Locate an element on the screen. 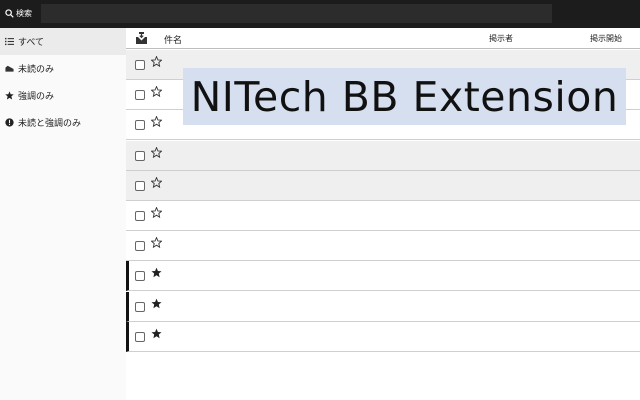  unread-mail-icon is located at coordinates (9, 68).